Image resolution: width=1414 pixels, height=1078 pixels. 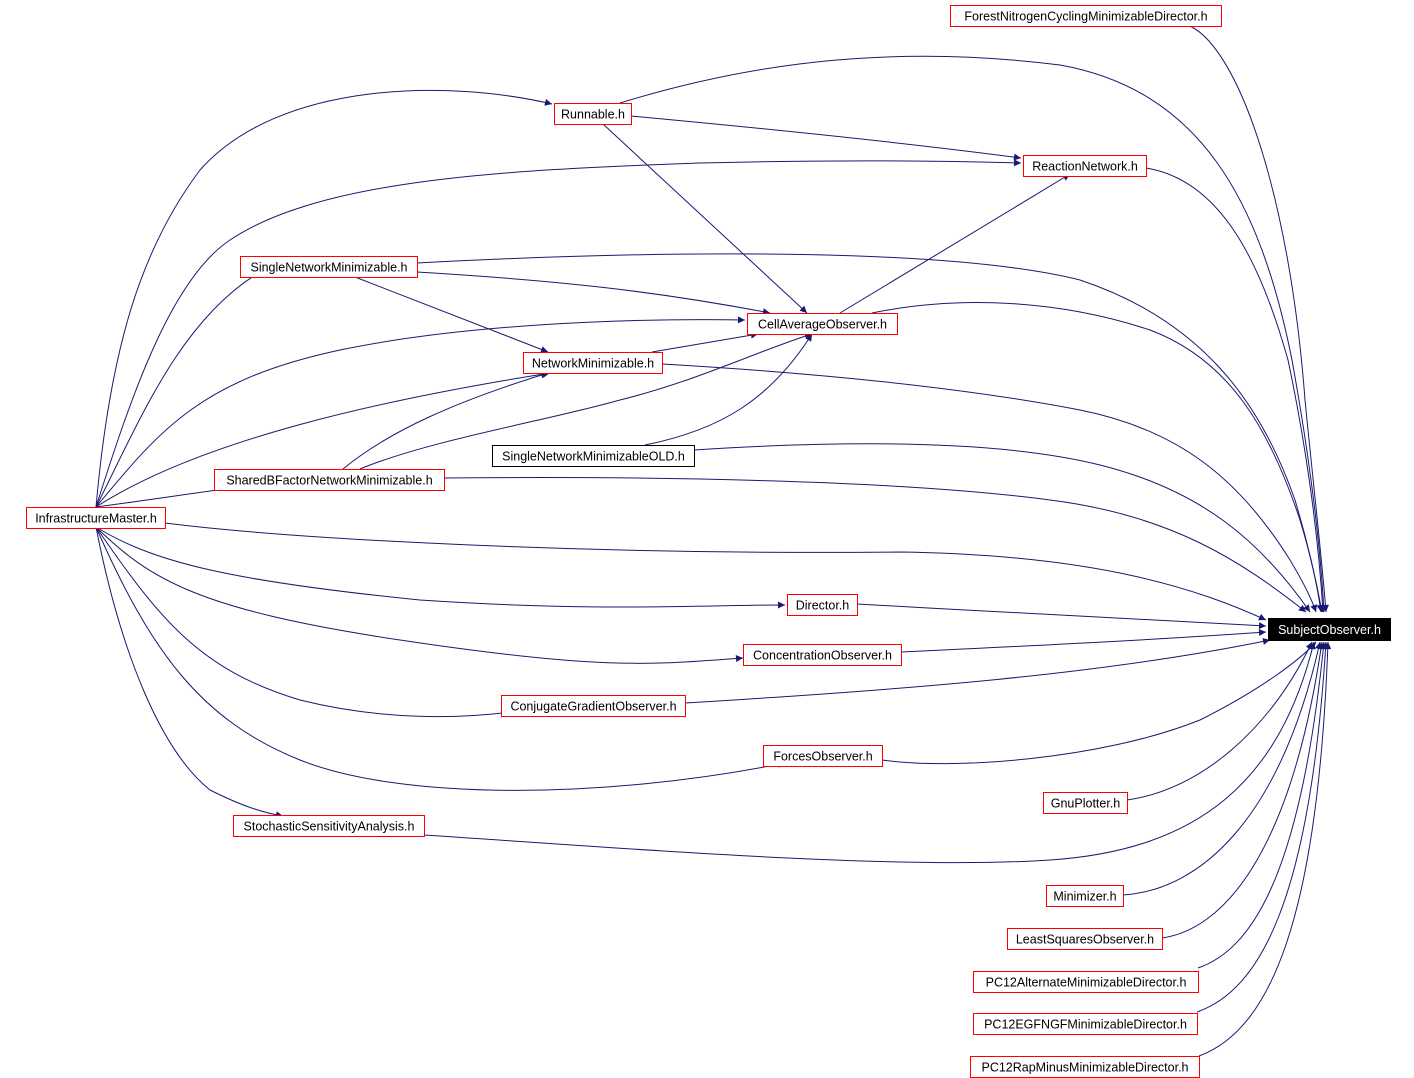 I want to click on edge-conc-to-subject, so click(x=1083, y=640).